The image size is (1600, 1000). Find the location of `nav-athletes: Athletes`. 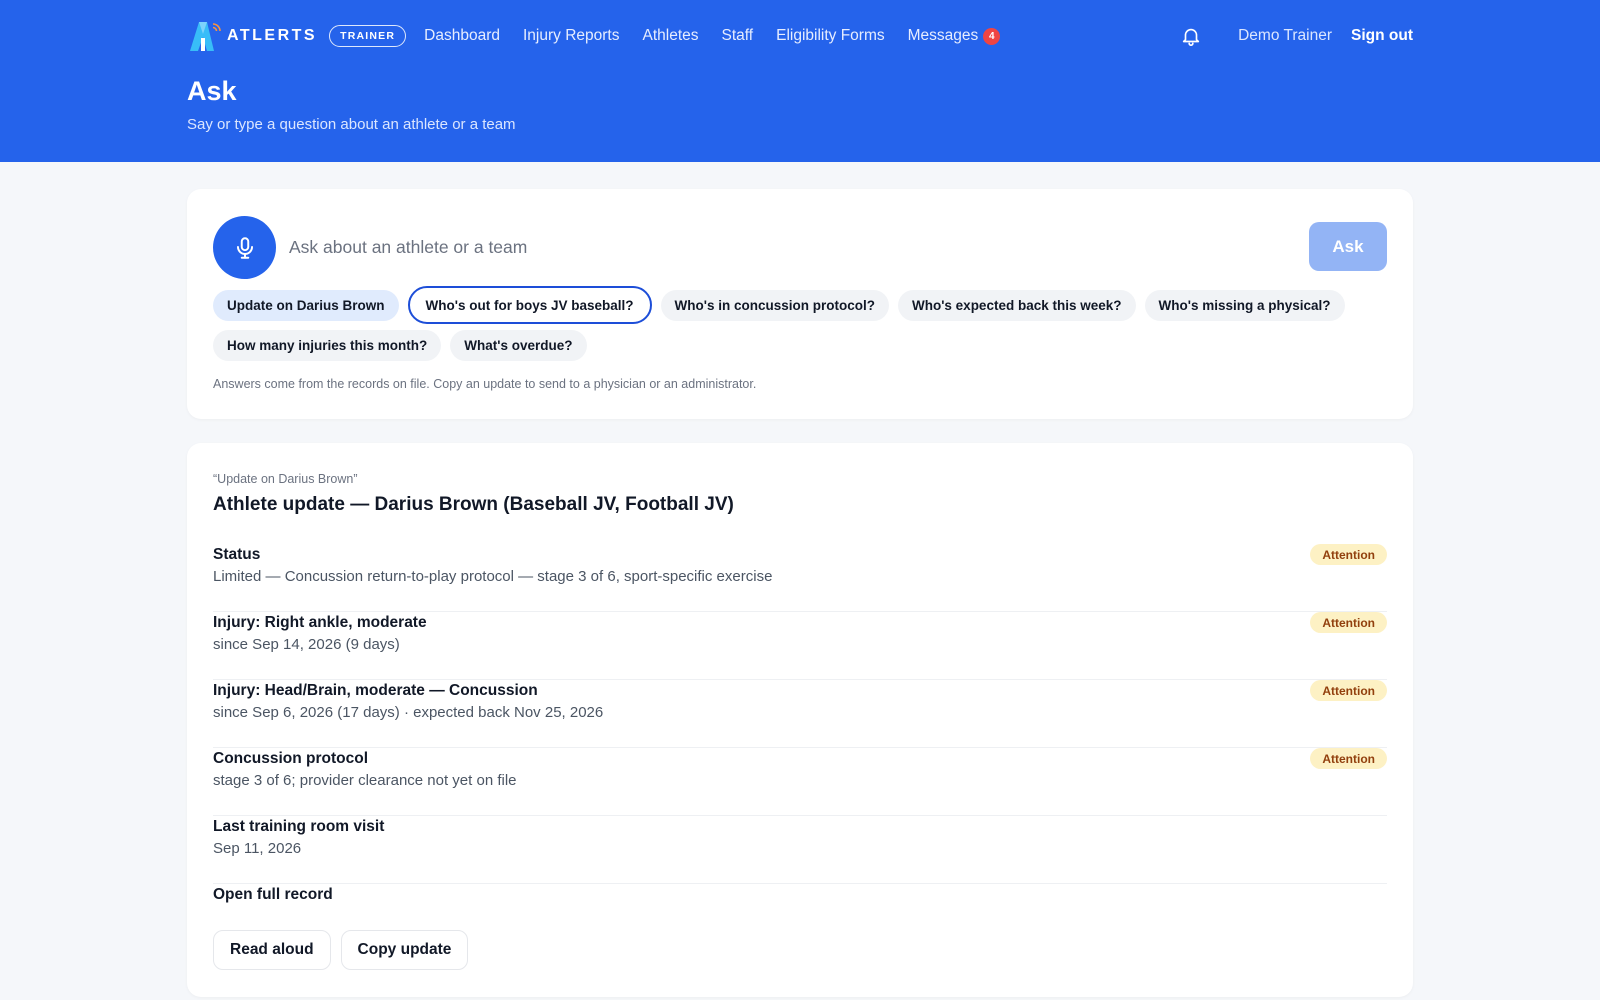

nav-athletes: Athletes is located at coordinates (670, 36).